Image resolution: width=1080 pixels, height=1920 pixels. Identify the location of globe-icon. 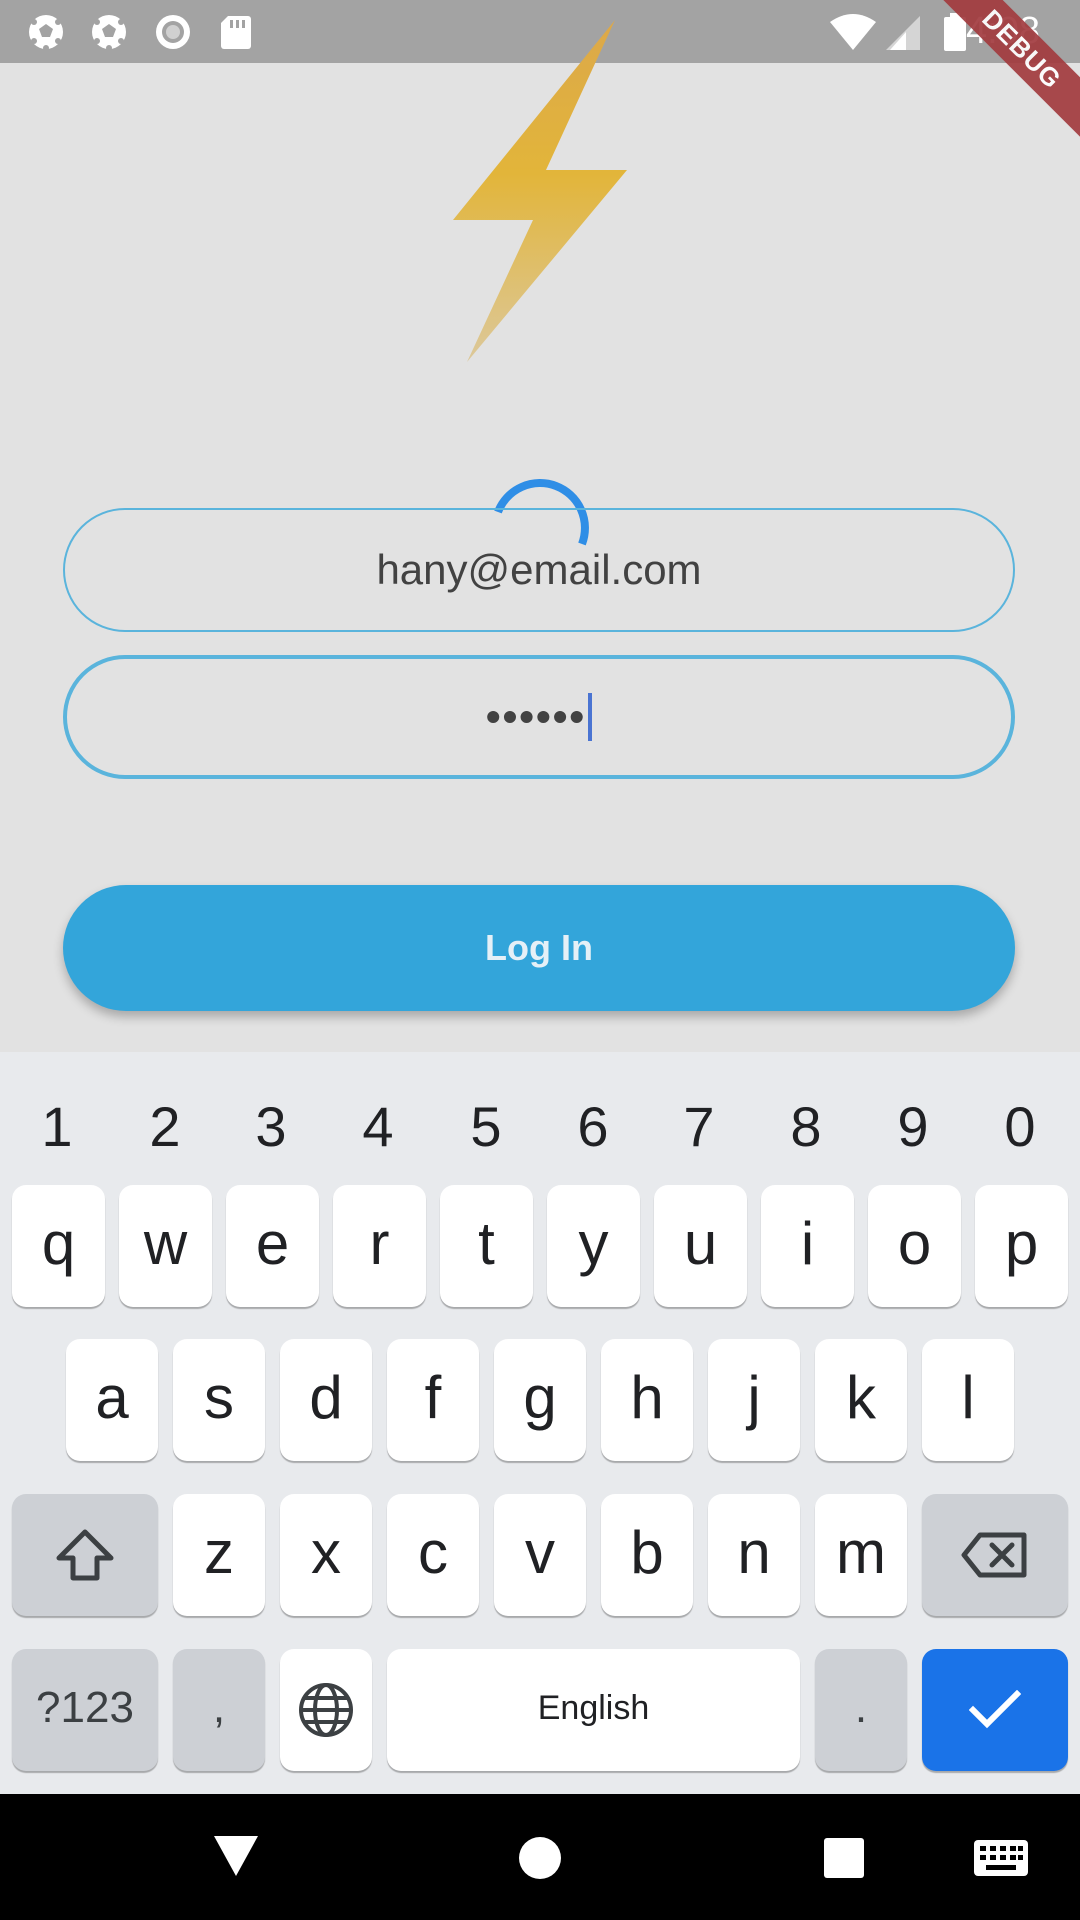
(326, 1710).